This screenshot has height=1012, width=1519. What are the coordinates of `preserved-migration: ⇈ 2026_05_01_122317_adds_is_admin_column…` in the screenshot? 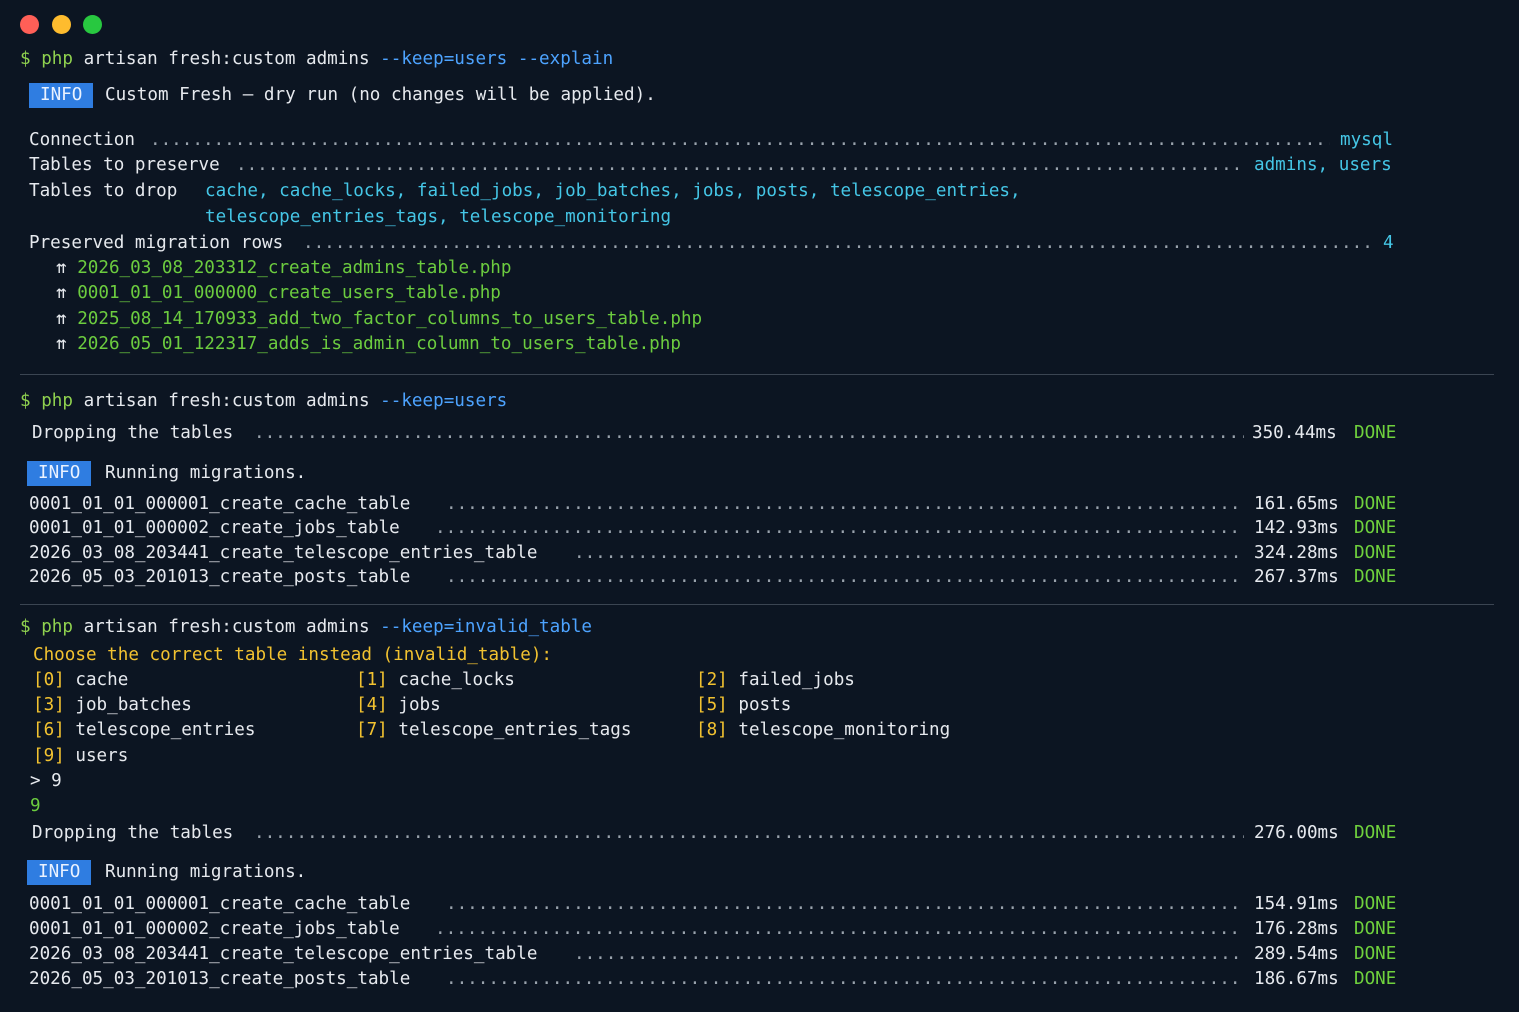 It's located at (368, 344).